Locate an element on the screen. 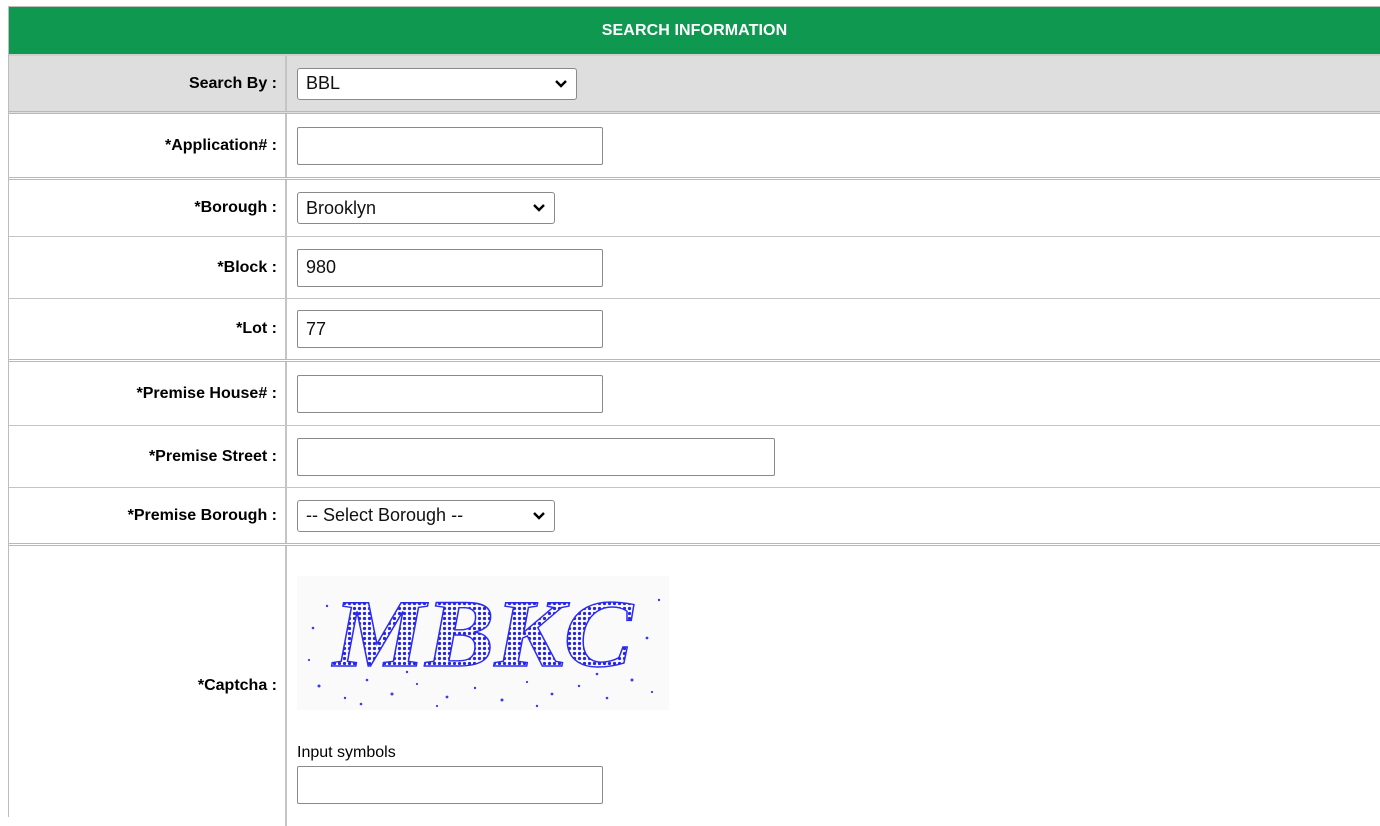 This screenshot has width=1380, height=826. premise-borough-select: -- Select Borough -- is located at coordinates (426, 515).